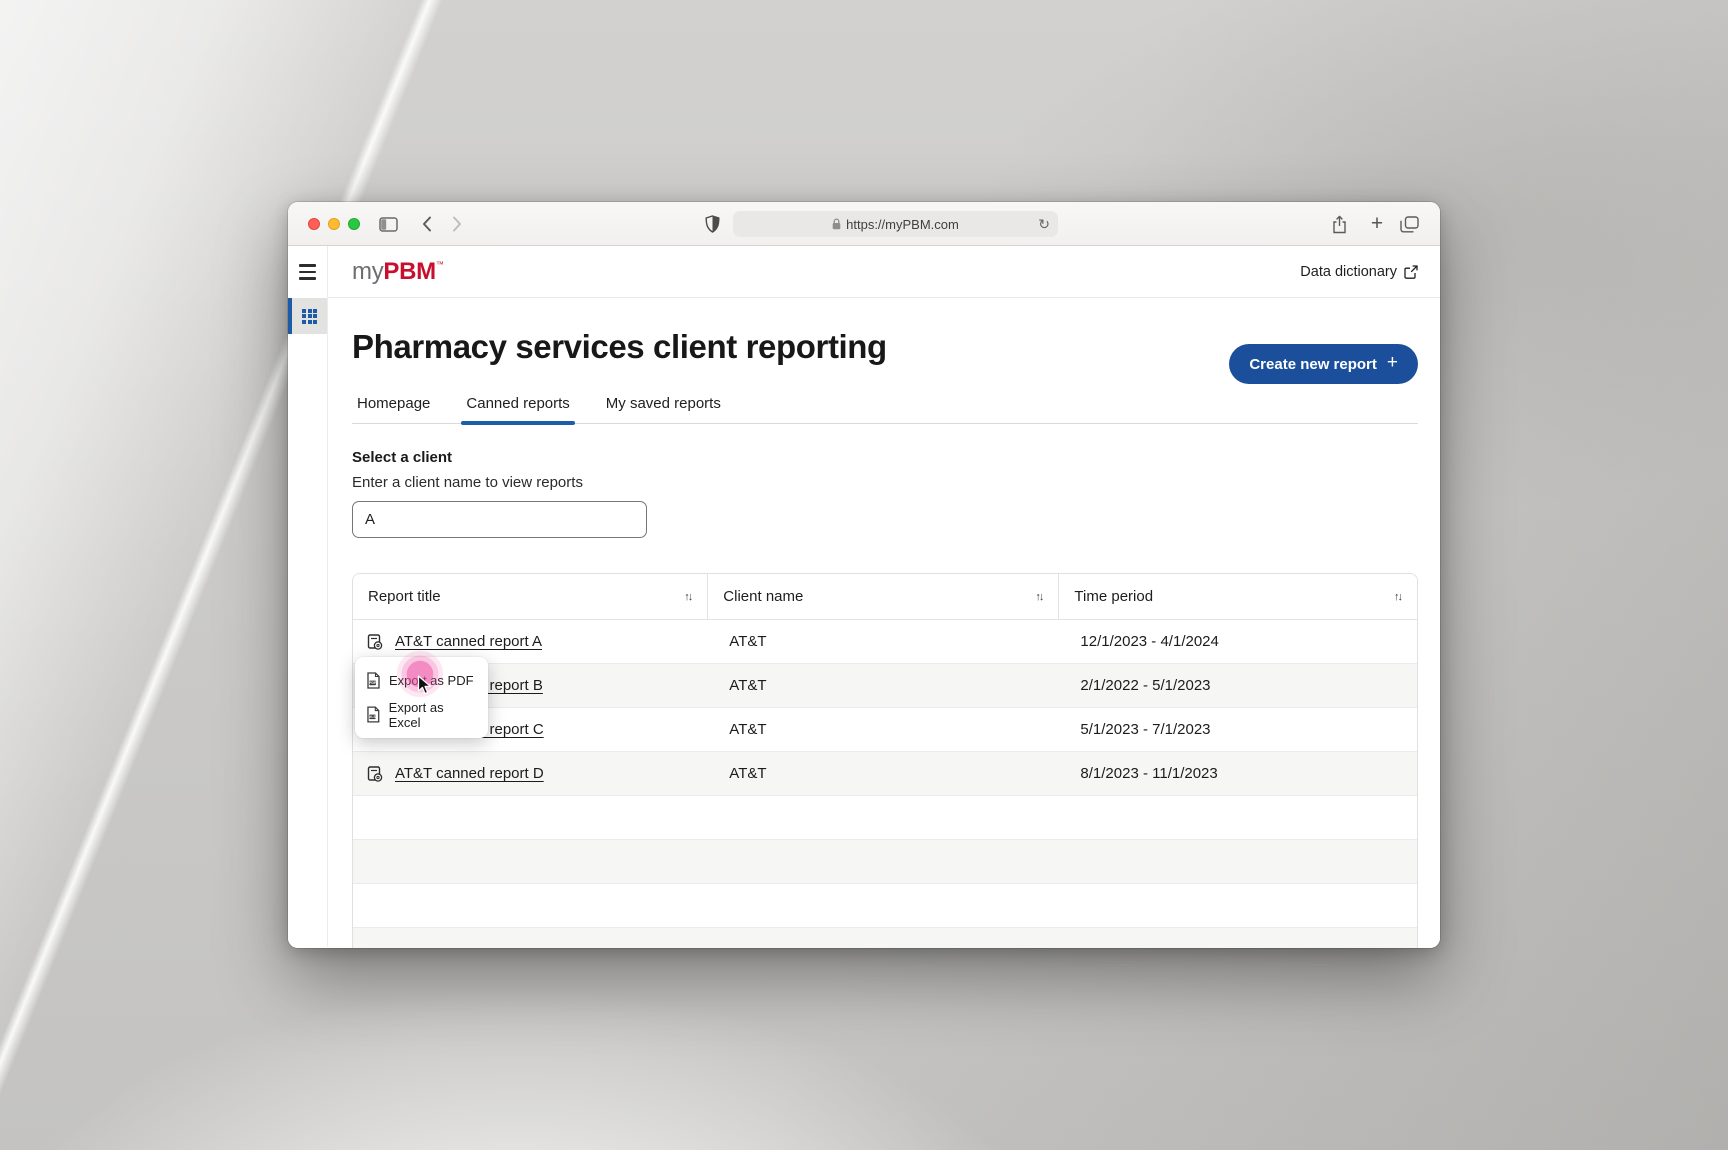 This screenshot has width=1728, height=1150. Describe the element at coordinates (1409, 224) in the screenshot. I see `tab-overview-icon` at that location.